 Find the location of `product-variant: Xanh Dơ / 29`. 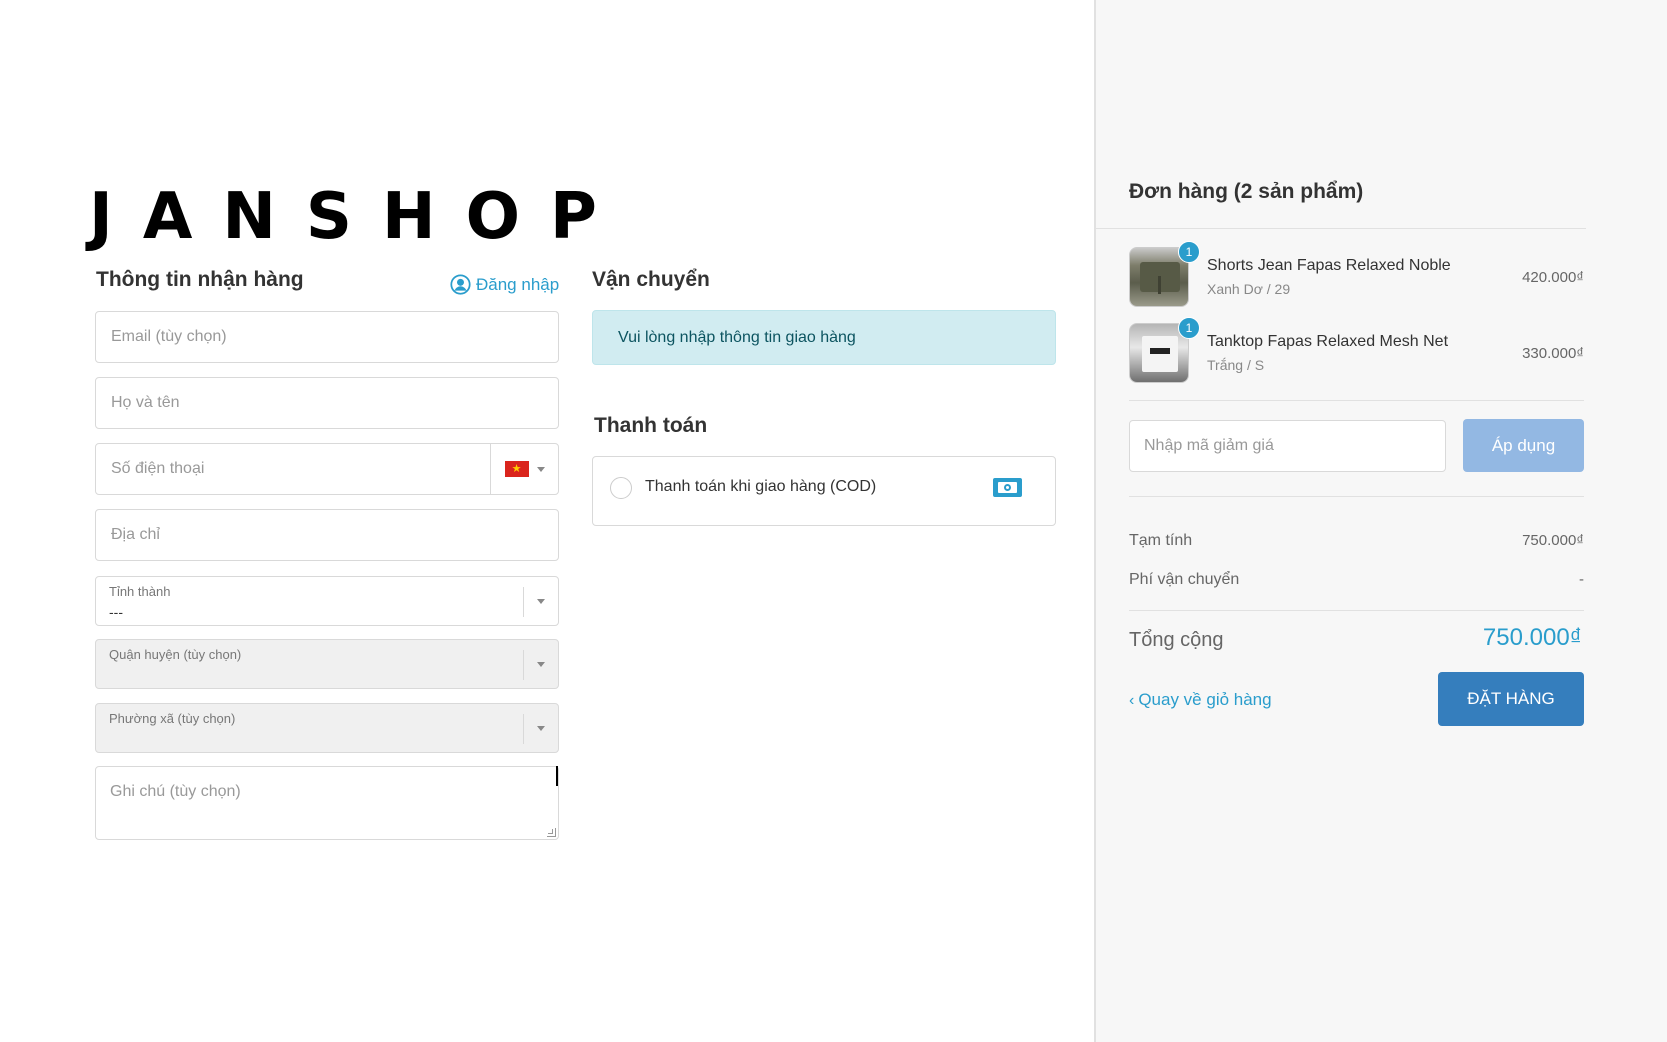

product-variant: Xanh Dơ / 29 is located at coordinates (1249, 289).